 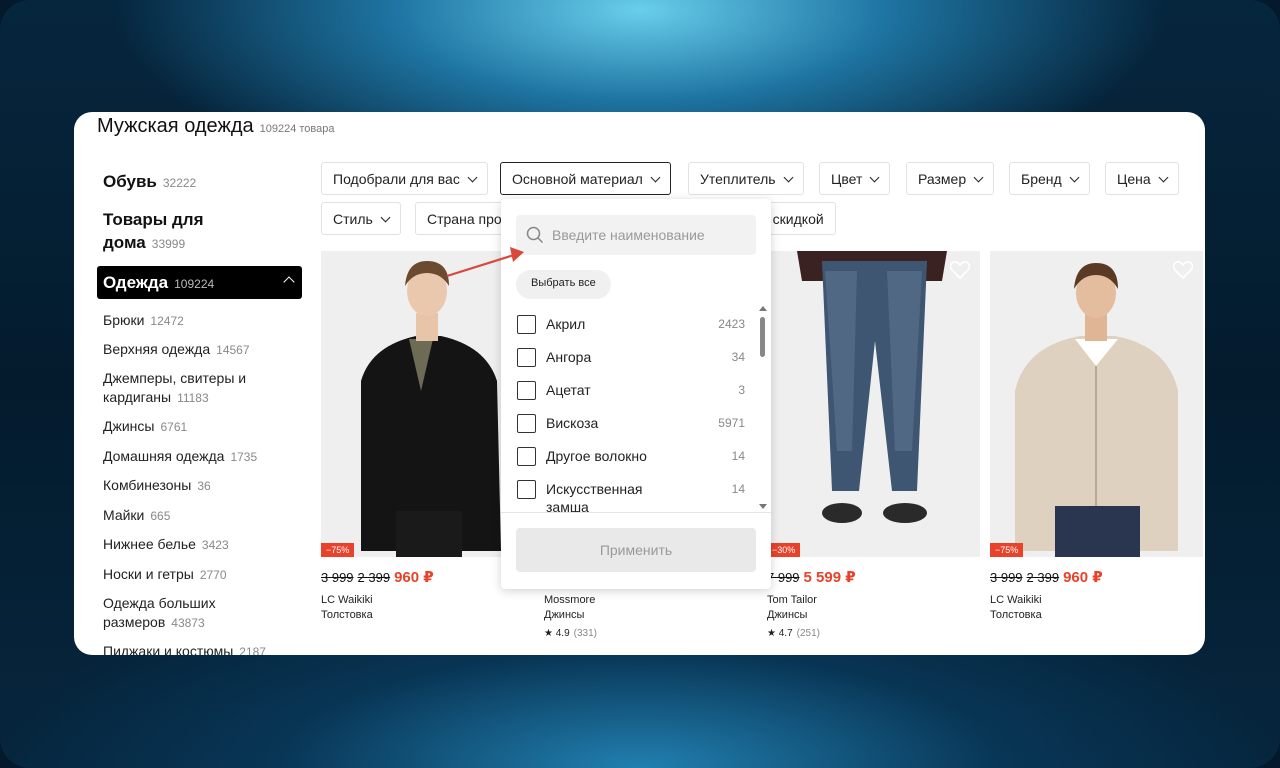 I want to click on subcategory-item: Домашняя одежда 1735, so click(x=203, y=457).